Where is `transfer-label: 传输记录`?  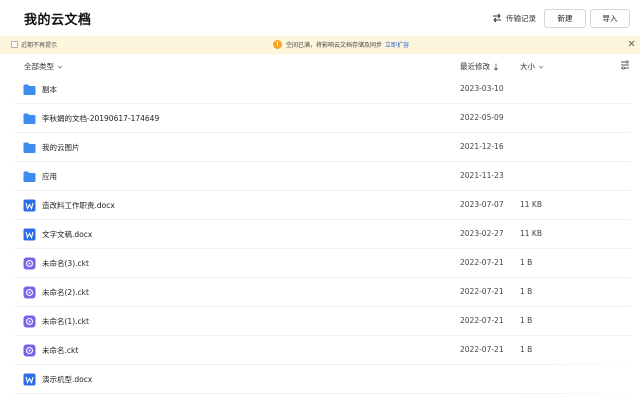 transfer-label: 传输记录 is located at coordinates (521, 18).